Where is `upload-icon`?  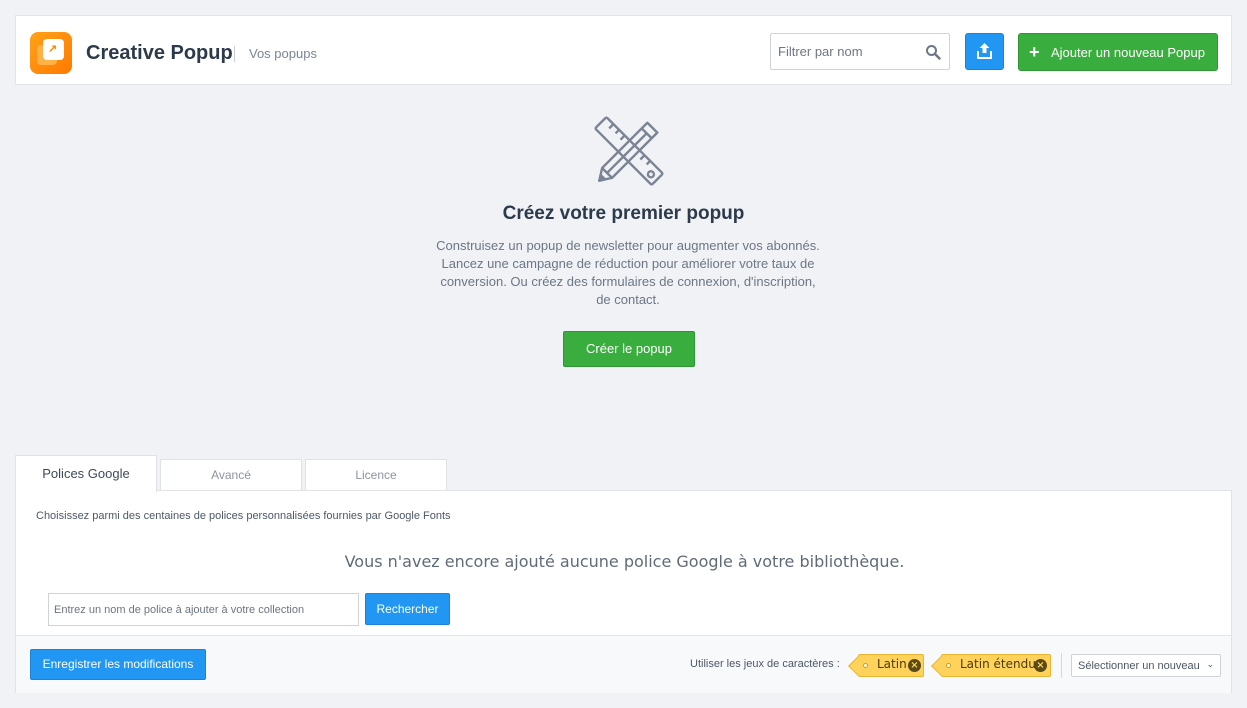 upload-icon is located at coordinates (984, 51).